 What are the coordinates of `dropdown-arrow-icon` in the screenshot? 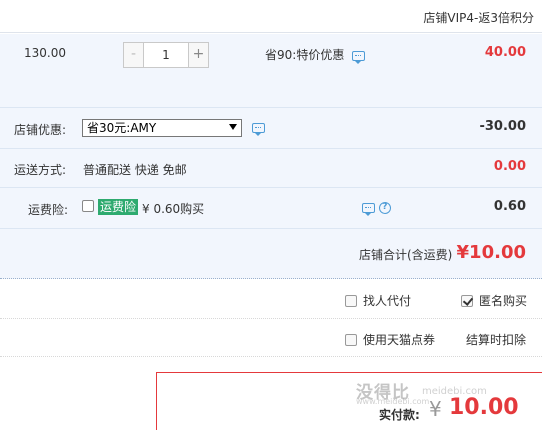 It's located at (233, 127).